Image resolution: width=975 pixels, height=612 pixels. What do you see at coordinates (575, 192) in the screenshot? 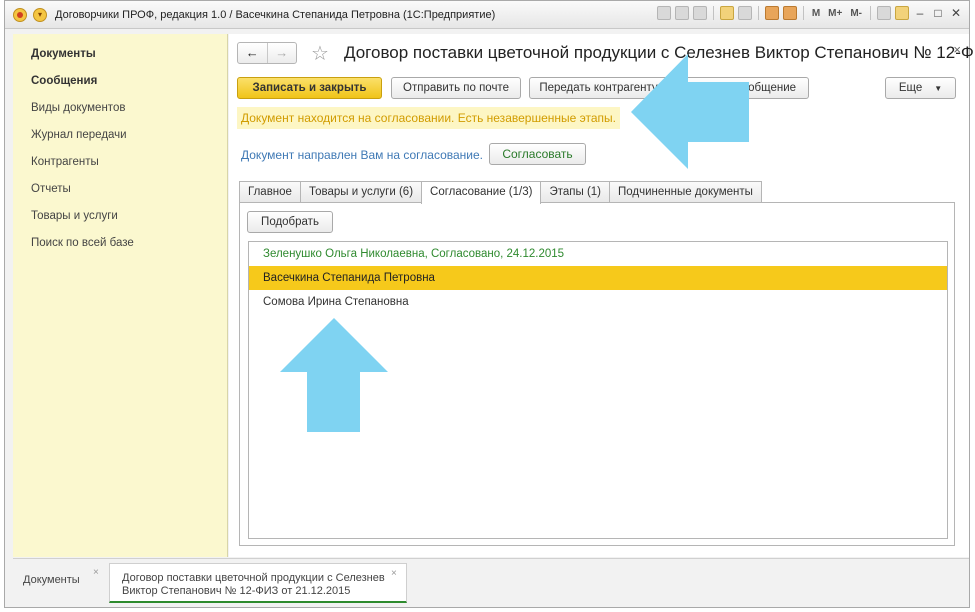
I see `tab-stages: Этапы (1)` at bounding box center [575, 192].